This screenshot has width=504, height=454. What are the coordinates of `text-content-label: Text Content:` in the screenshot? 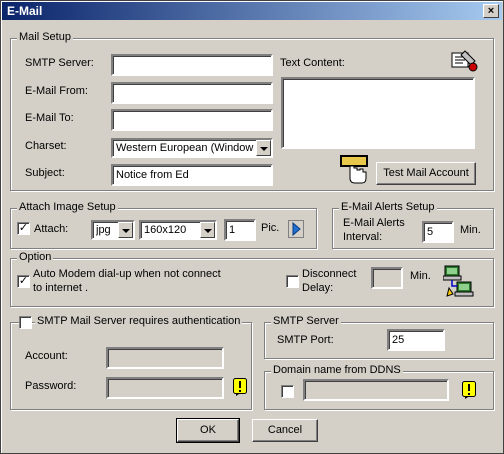 It's located at (312, 63).